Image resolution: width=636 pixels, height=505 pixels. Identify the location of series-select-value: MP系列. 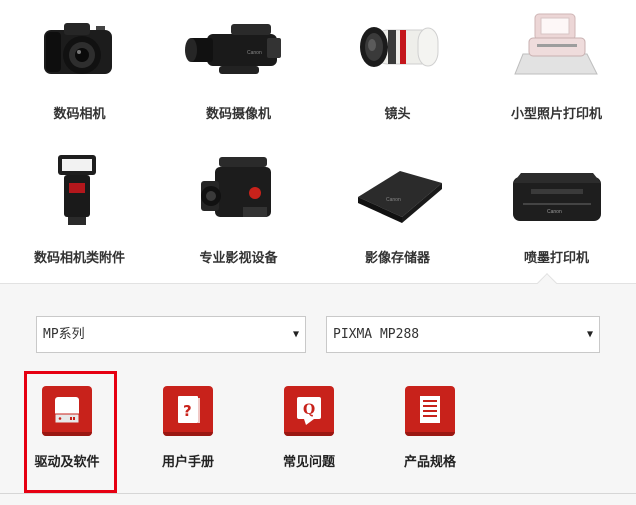
(64, 334).